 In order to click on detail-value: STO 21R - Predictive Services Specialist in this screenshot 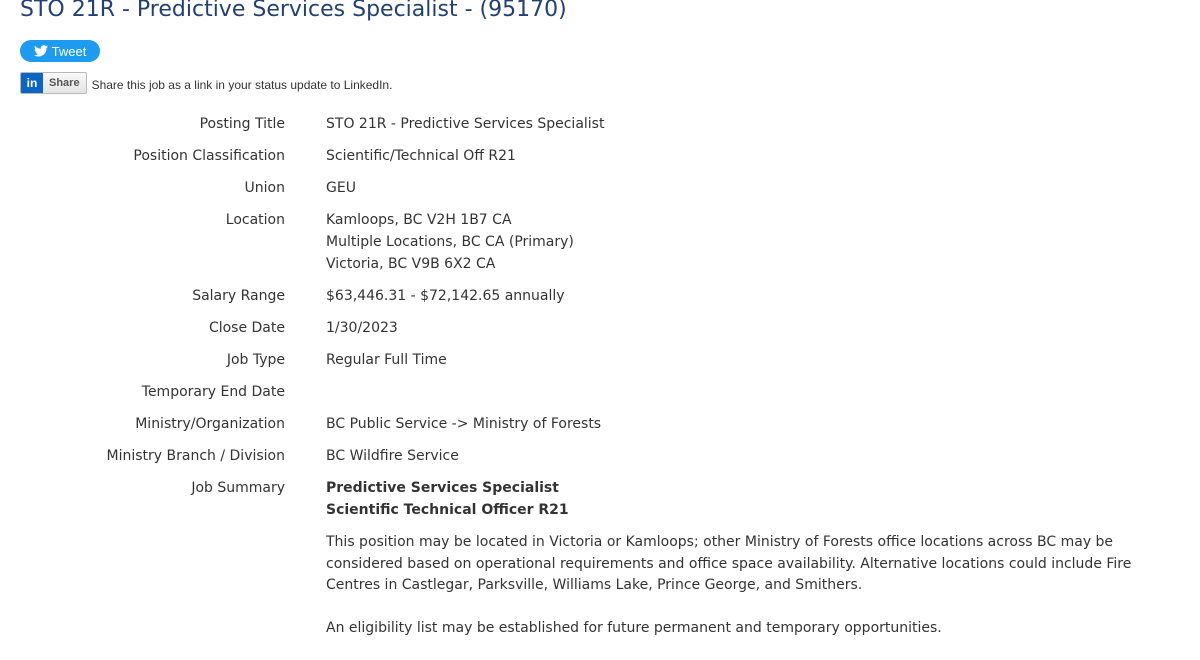, I will do `click(465, 124)`.